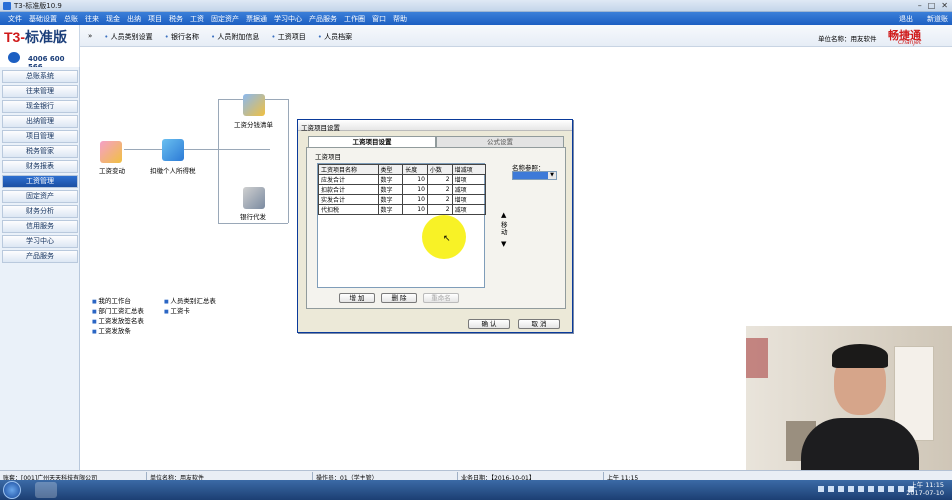 This screenshot has width=952, height=500. Describe the element at coordinates (372, 141) in the screenshot. I see `tab-item-settings: 工资项目设置` at that location.